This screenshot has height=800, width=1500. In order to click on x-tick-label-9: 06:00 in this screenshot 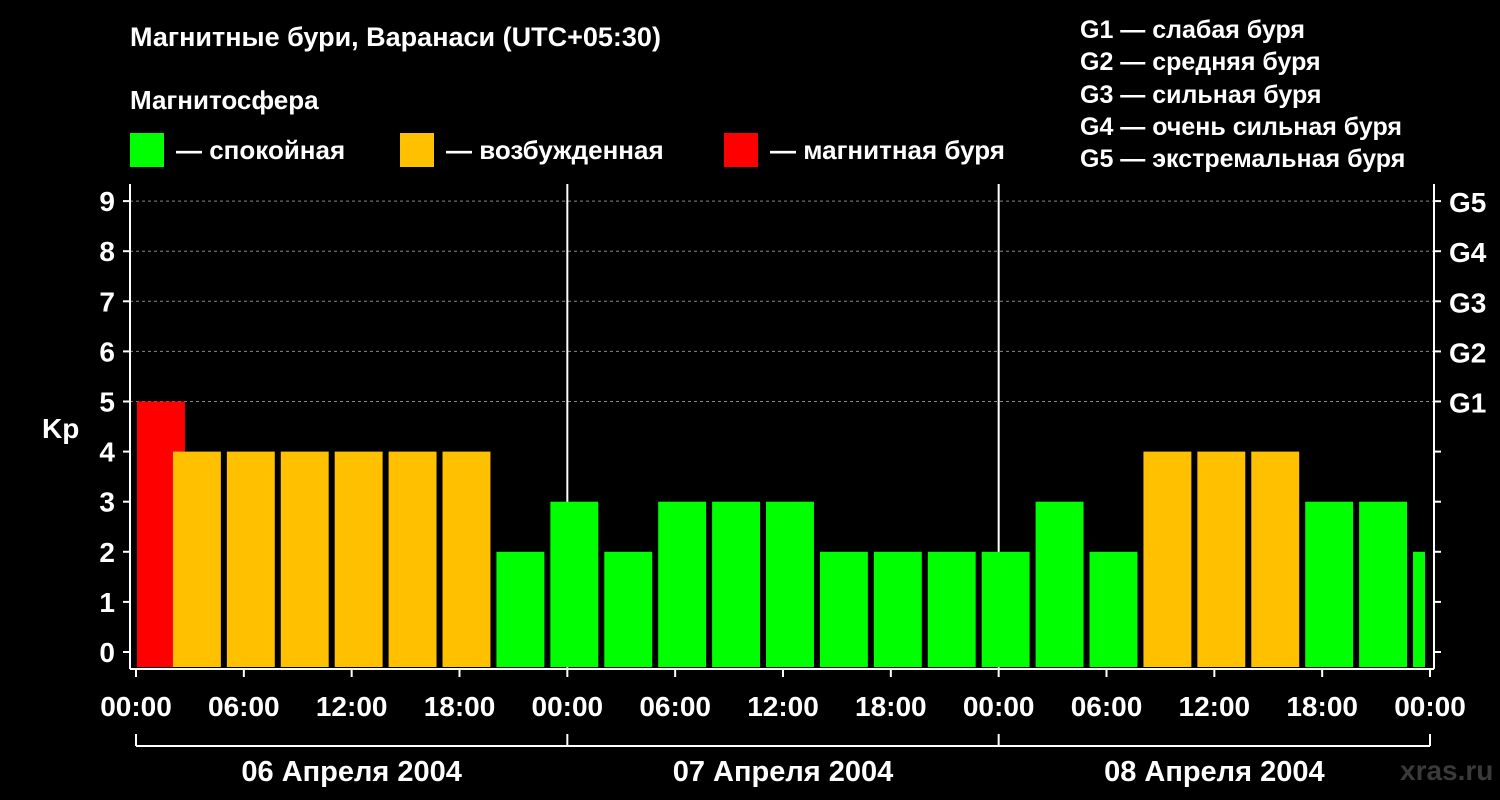, I will do `click(1107, 706)`.